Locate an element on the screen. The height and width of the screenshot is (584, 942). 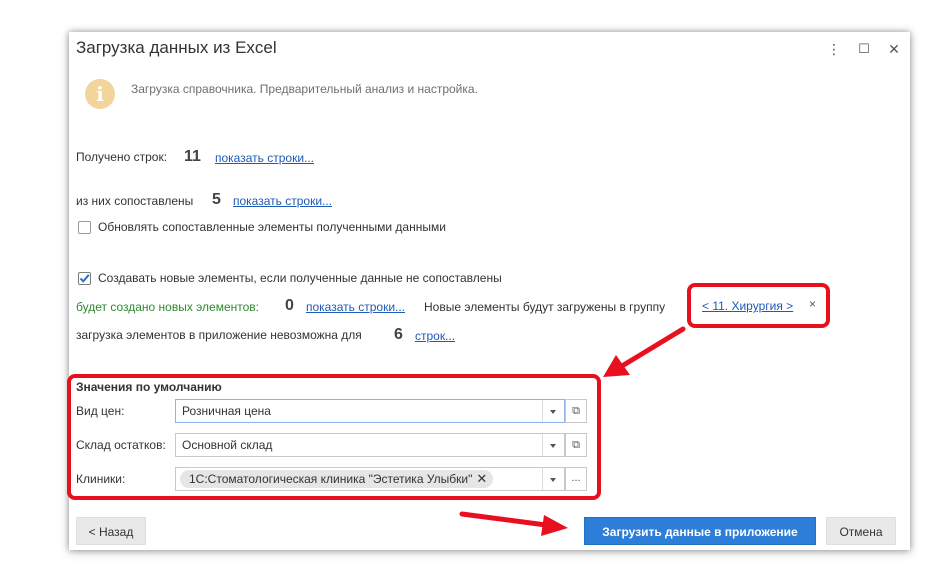
warehouse-label: Склад остатков: is located at coordinates (121, 445).